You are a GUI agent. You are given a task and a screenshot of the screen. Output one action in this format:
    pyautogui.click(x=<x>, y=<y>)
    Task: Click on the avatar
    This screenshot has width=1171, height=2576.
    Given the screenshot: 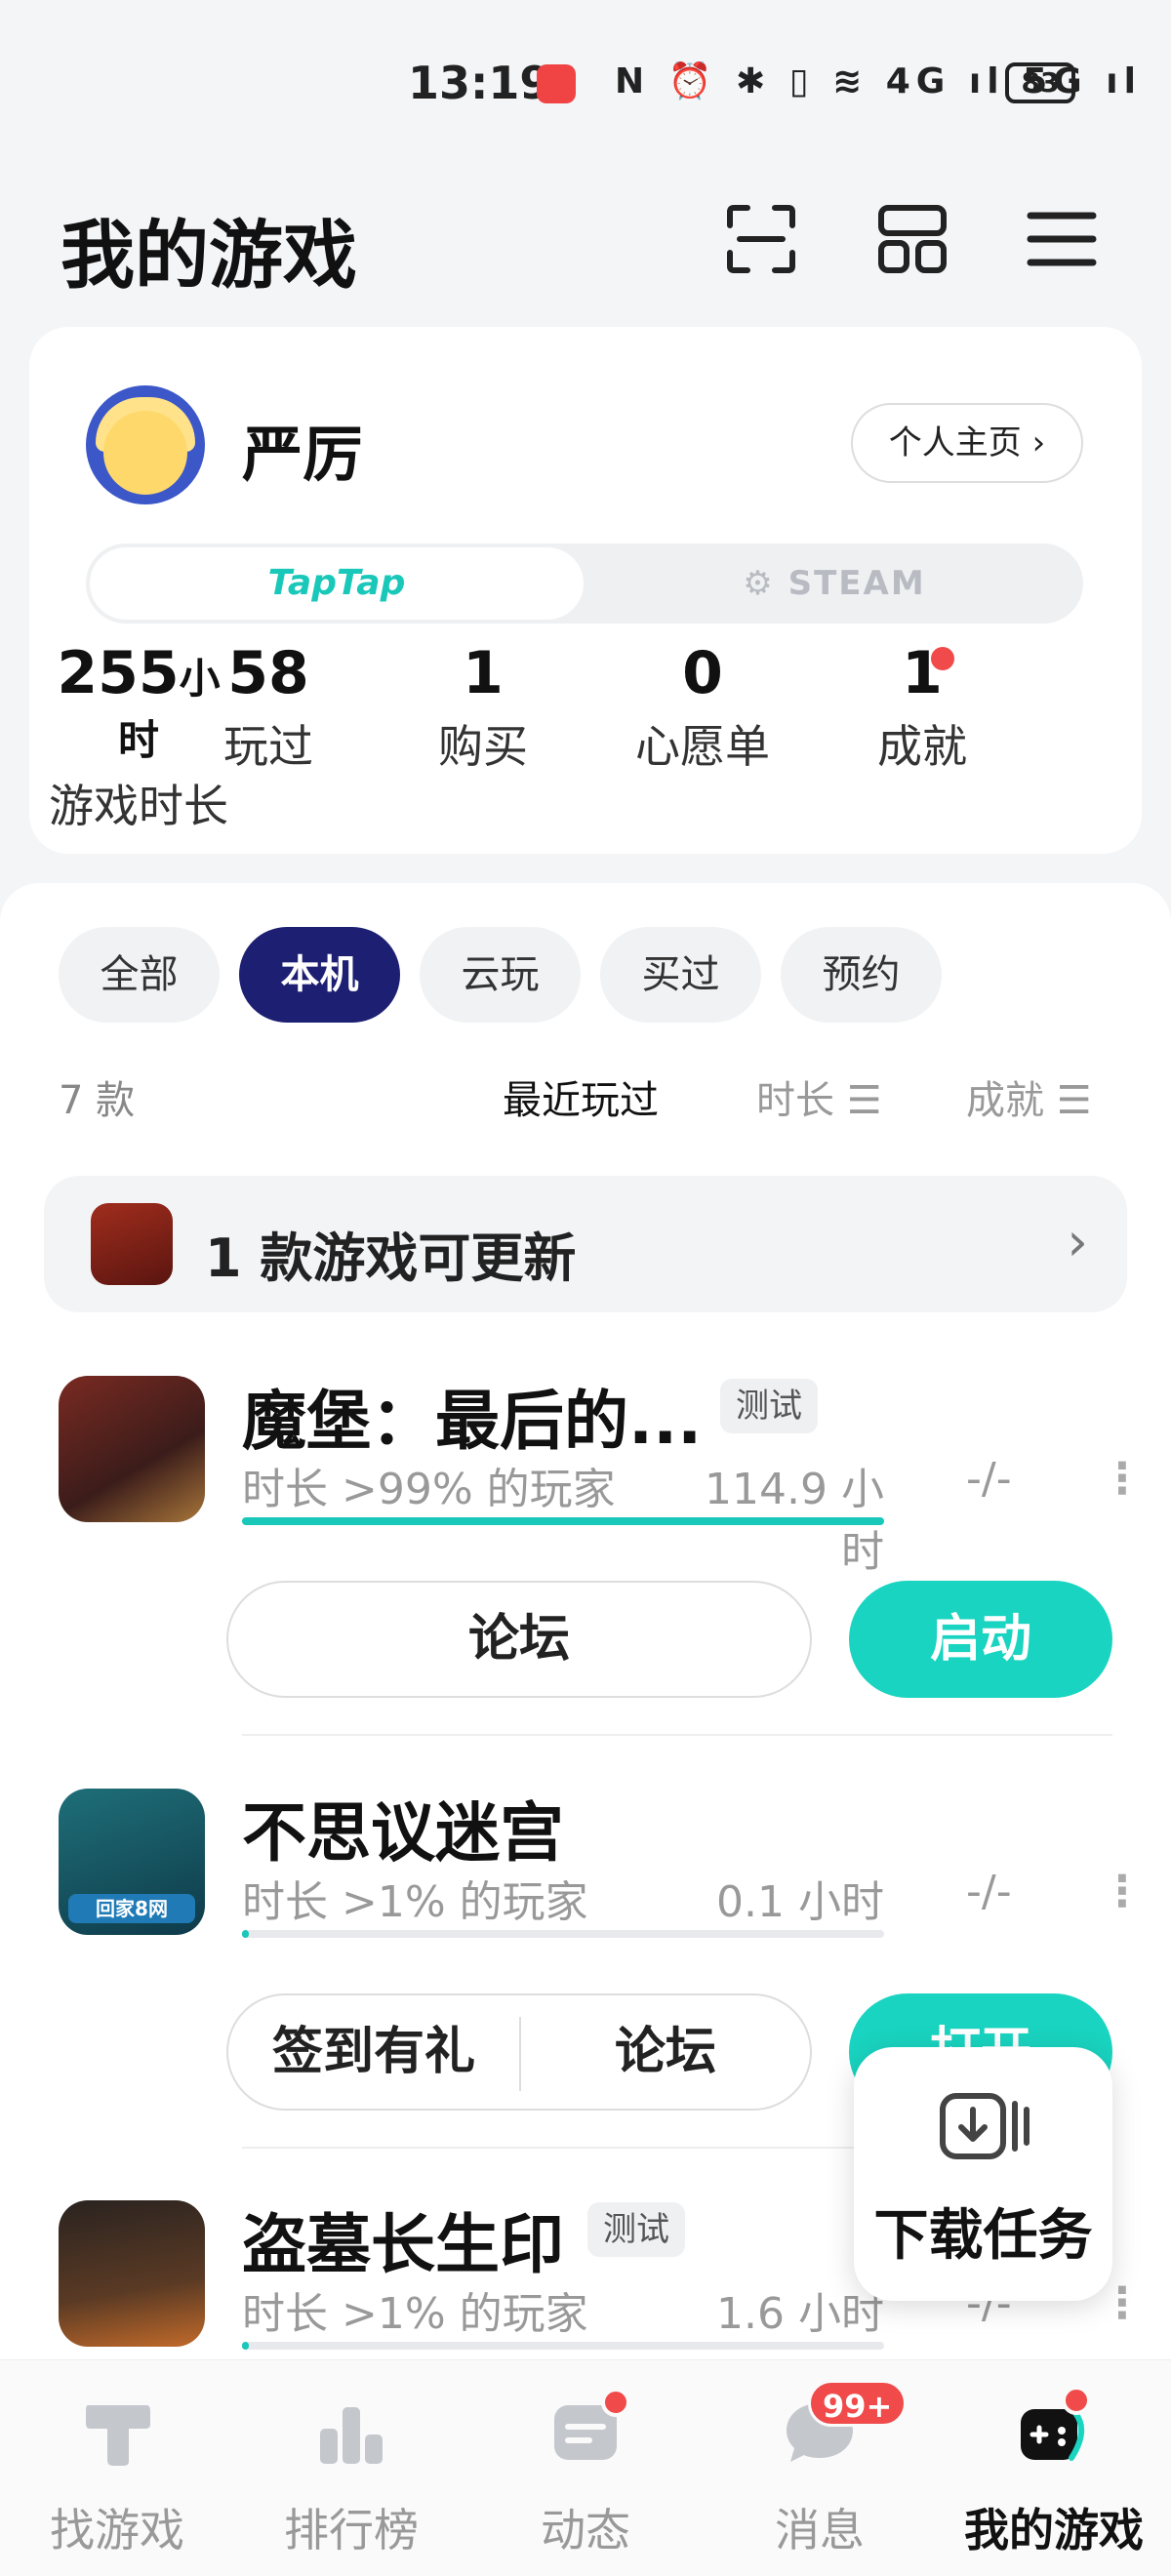 What is the action you would take?
    pyautogui.click(x=145, y=444)
    